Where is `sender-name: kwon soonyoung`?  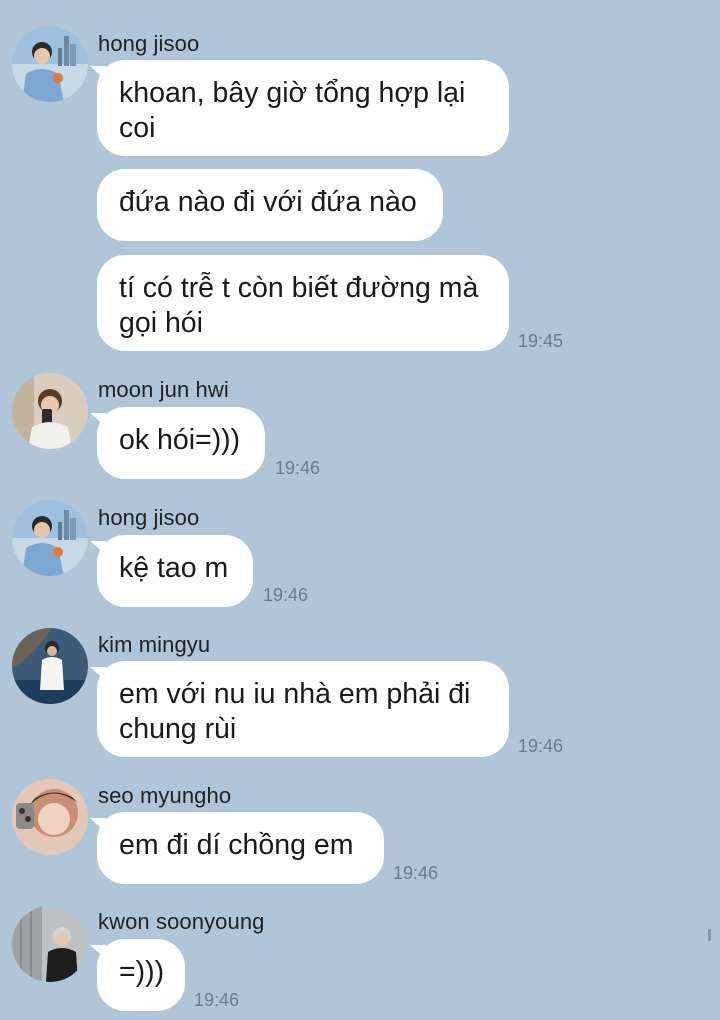 sender-name: kwon soonyoung is located at coordinates (181, 921).